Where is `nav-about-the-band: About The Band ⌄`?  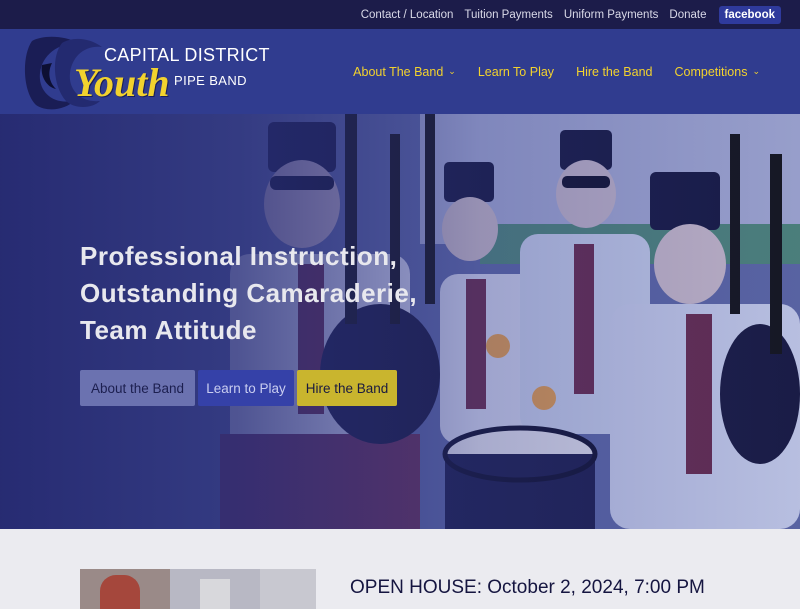 nav-about-the-band: About The Band ⌄ is located at coordinates (404, 72).